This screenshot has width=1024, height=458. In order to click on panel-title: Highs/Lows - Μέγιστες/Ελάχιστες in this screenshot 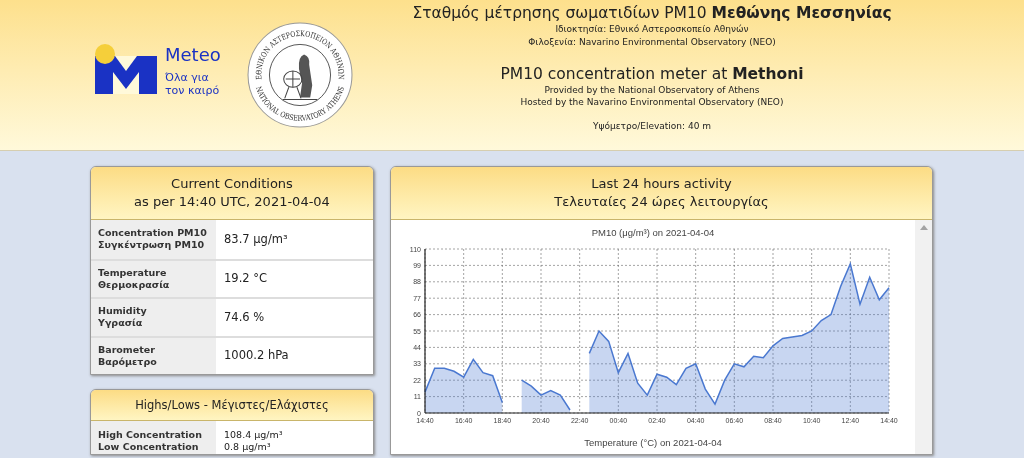, I will do `click(232, 405)`.